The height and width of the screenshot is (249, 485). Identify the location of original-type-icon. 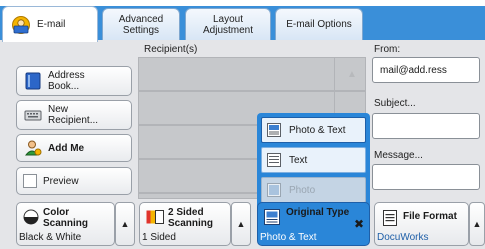
(272, 217).